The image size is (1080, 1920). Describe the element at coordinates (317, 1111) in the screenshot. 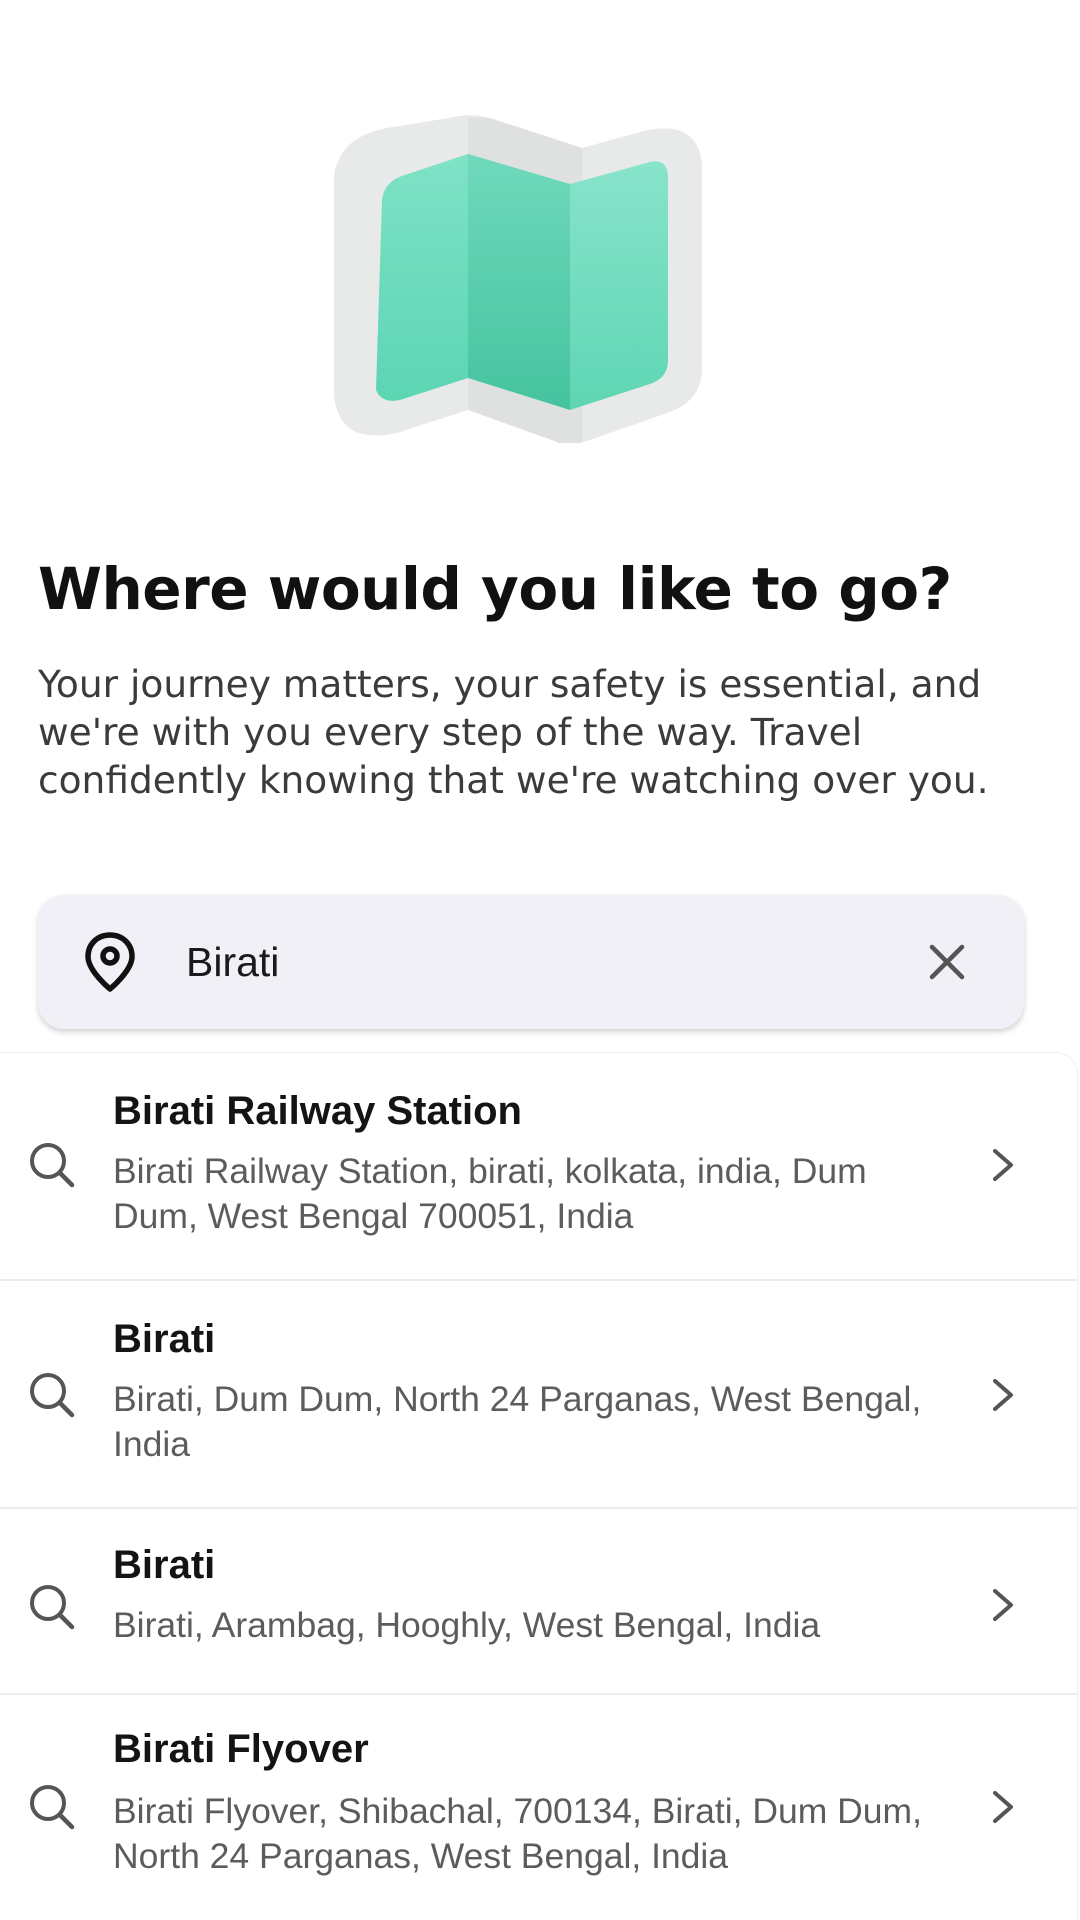

I see `result-name: Birati Railway Station` at that location.